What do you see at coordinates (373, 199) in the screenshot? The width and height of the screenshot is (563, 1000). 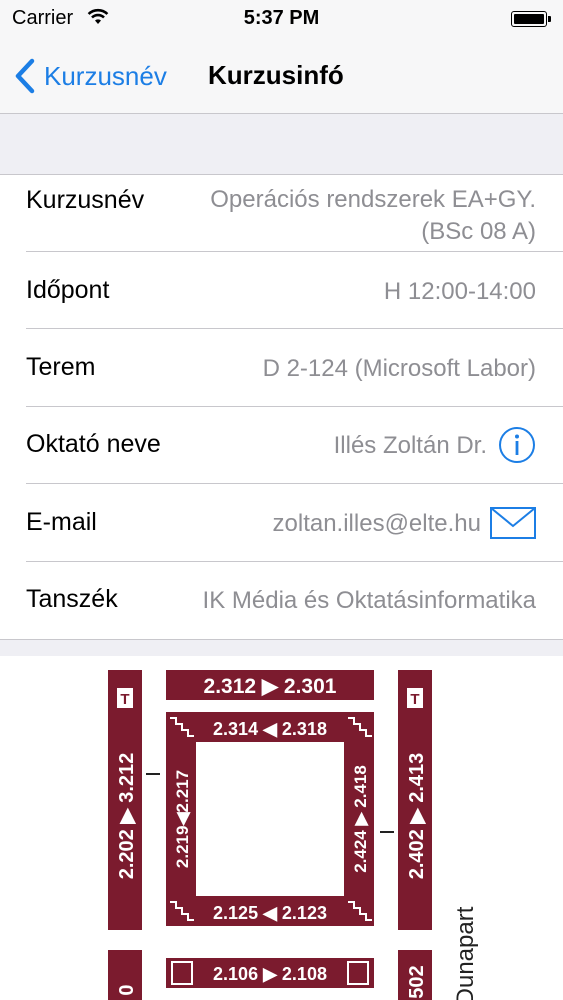 I see `course-name-line1: Operációs rendszerek EA+GY.` at bounding box center [373, 199].